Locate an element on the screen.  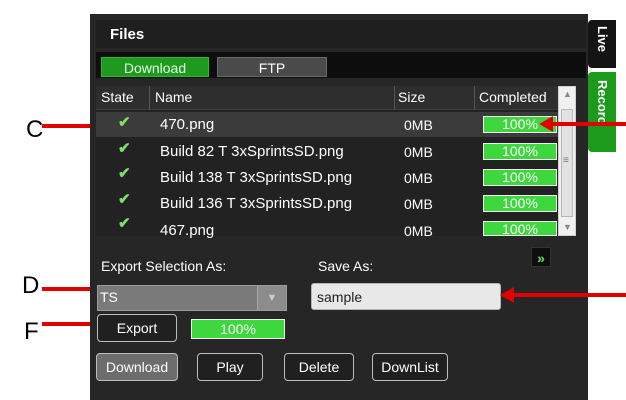
scroll-up-icon: ▲ is located at coordinates (567, 94).